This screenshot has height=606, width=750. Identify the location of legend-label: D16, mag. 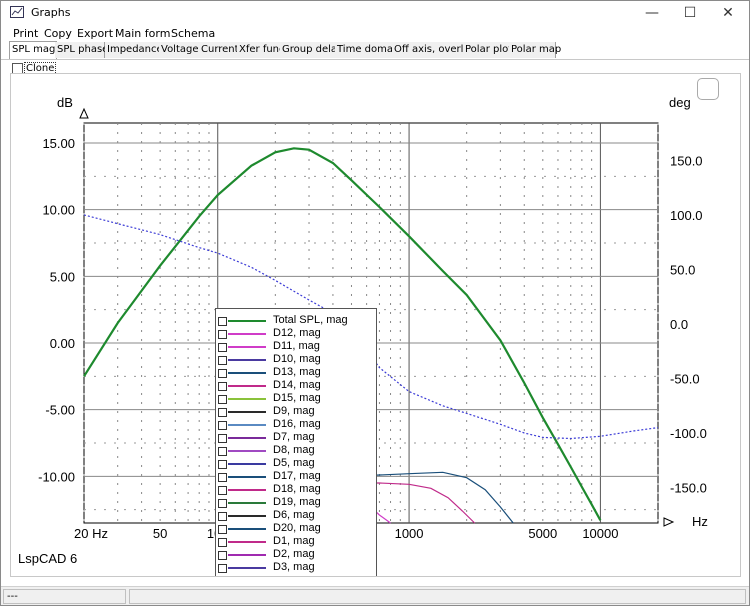
(297, 424).